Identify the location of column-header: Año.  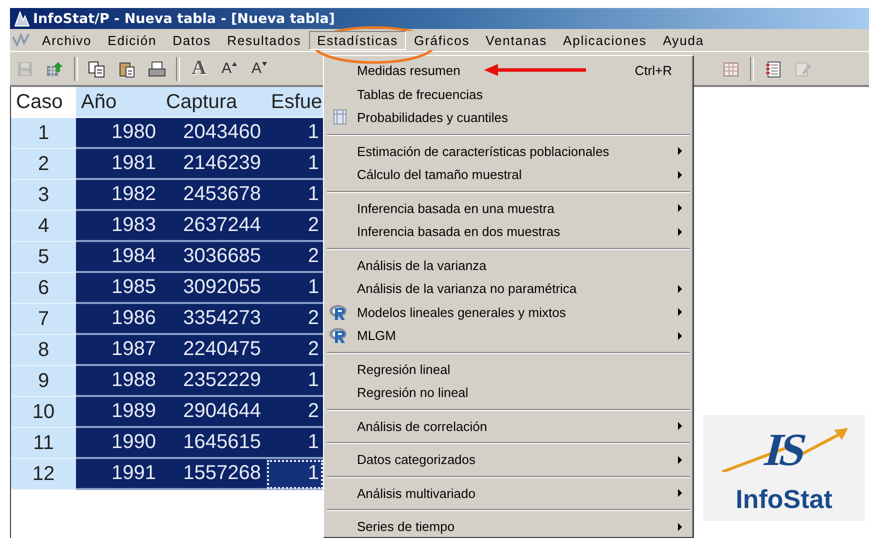
(118, 102).